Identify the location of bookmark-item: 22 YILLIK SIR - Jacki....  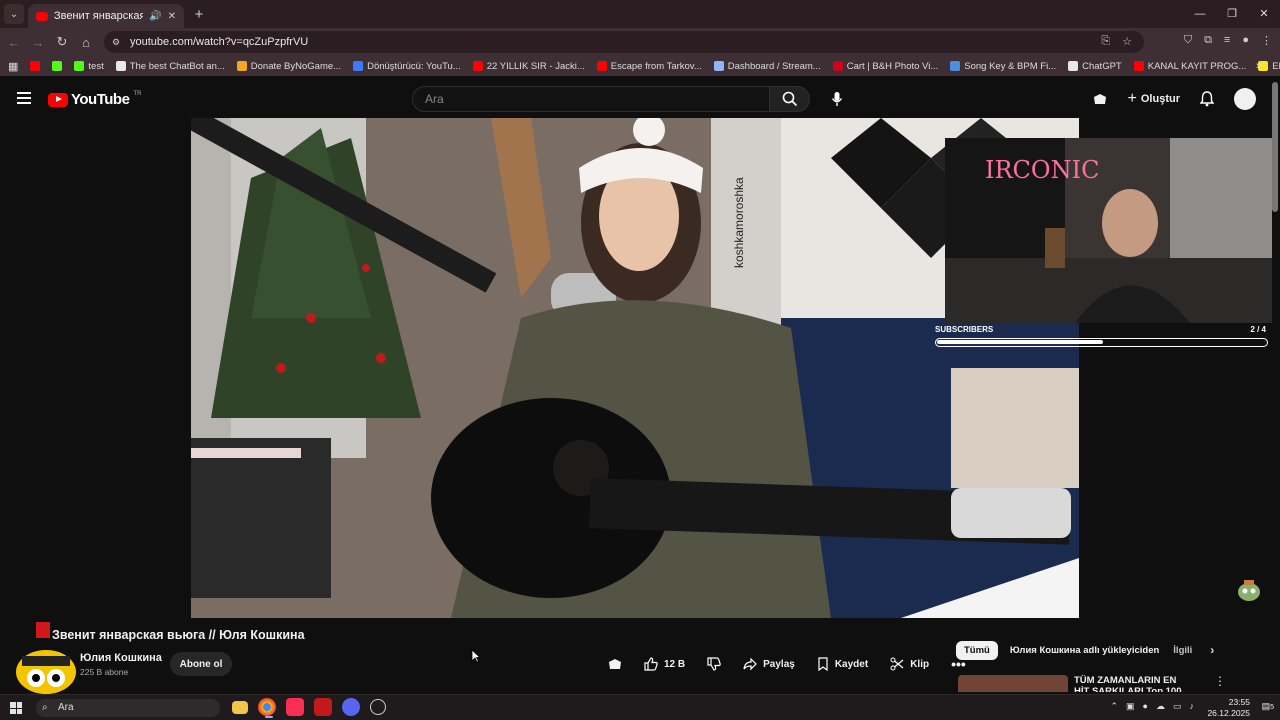
(528, 66).